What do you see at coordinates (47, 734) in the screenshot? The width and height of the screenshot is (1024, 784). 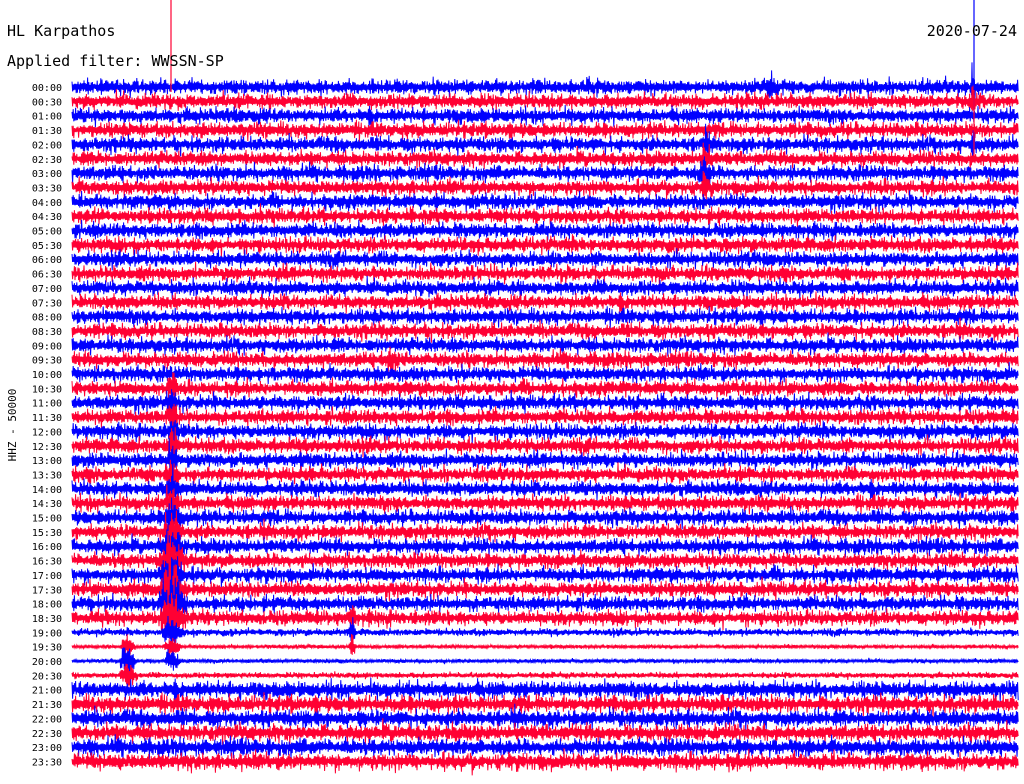 I see `time-label: 22:30` at bounding box center [47, 734].